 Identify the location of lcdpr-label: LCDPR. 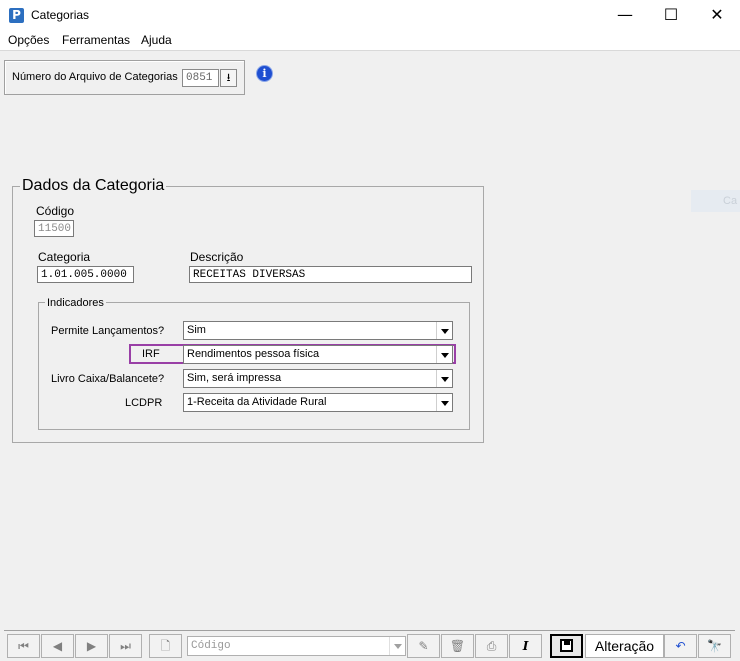
(144, 403).